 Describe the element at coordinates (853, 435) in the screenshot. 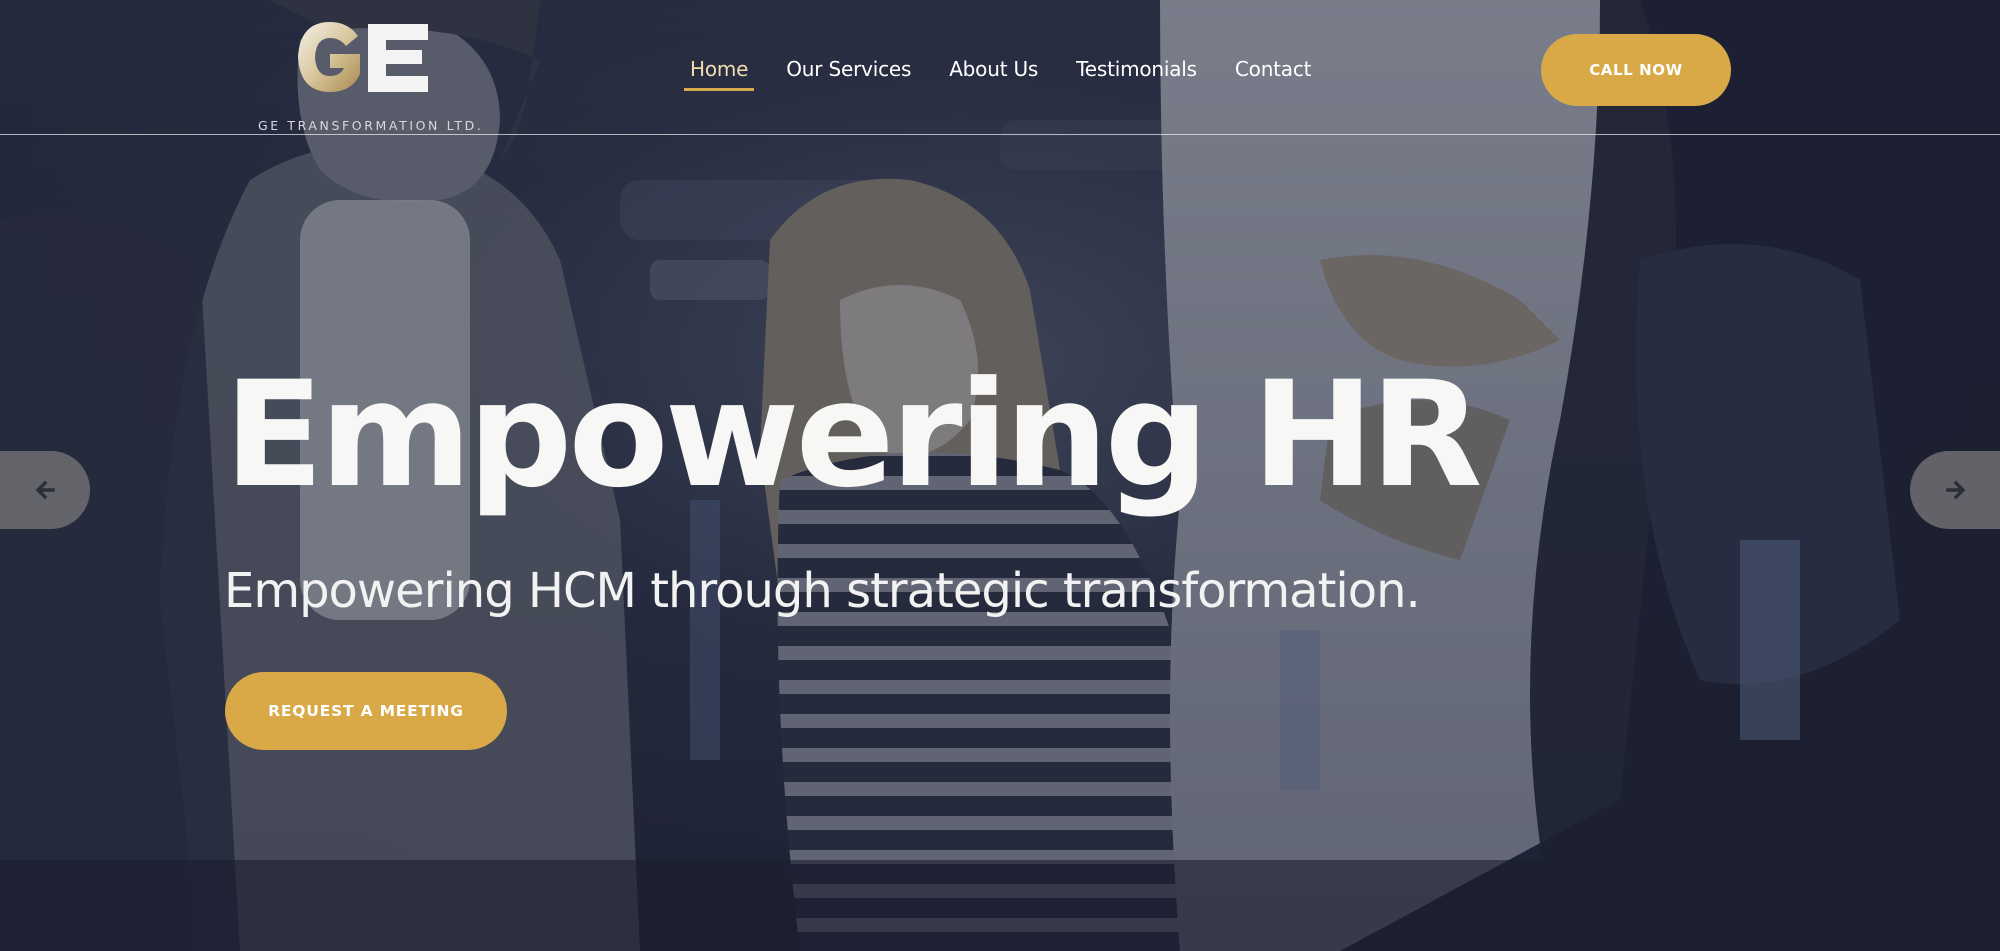

I see `hero-title: Empowering HR` at that location.